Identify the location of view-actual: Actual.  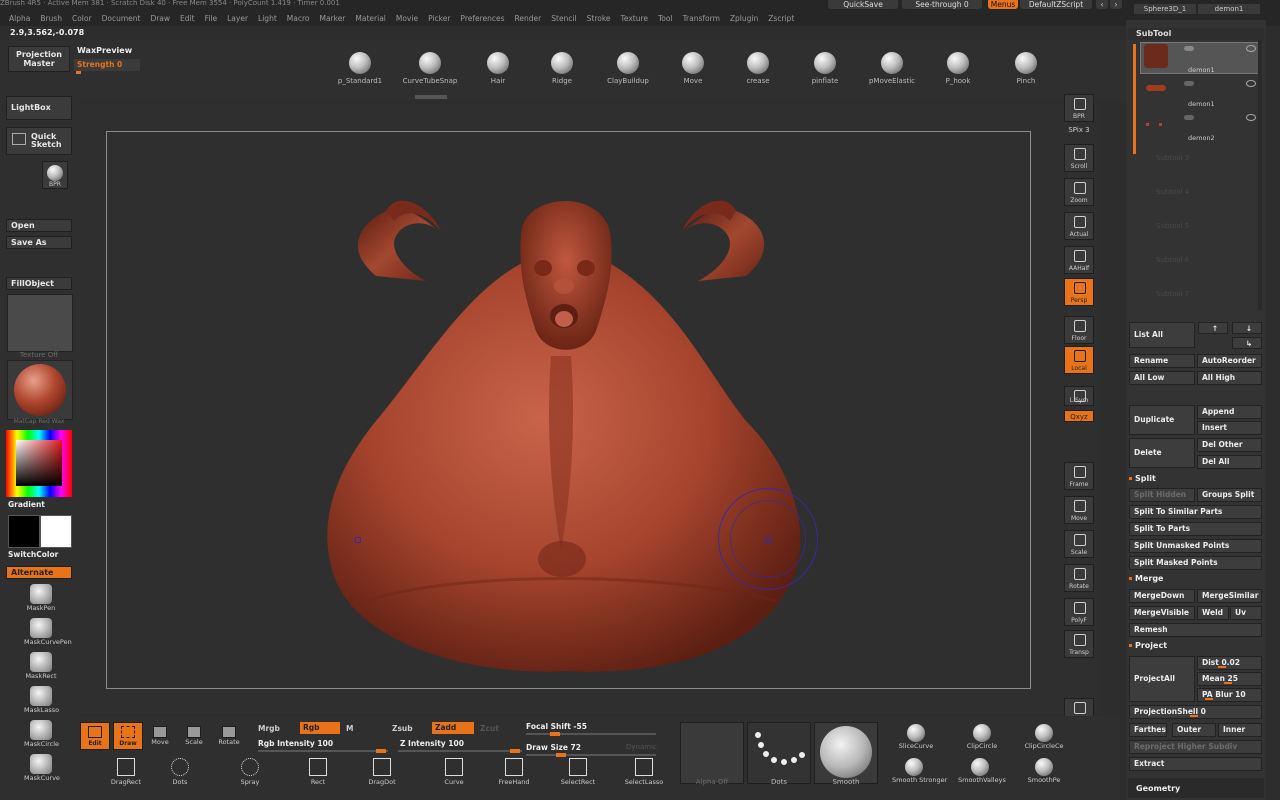
(1079, 226).